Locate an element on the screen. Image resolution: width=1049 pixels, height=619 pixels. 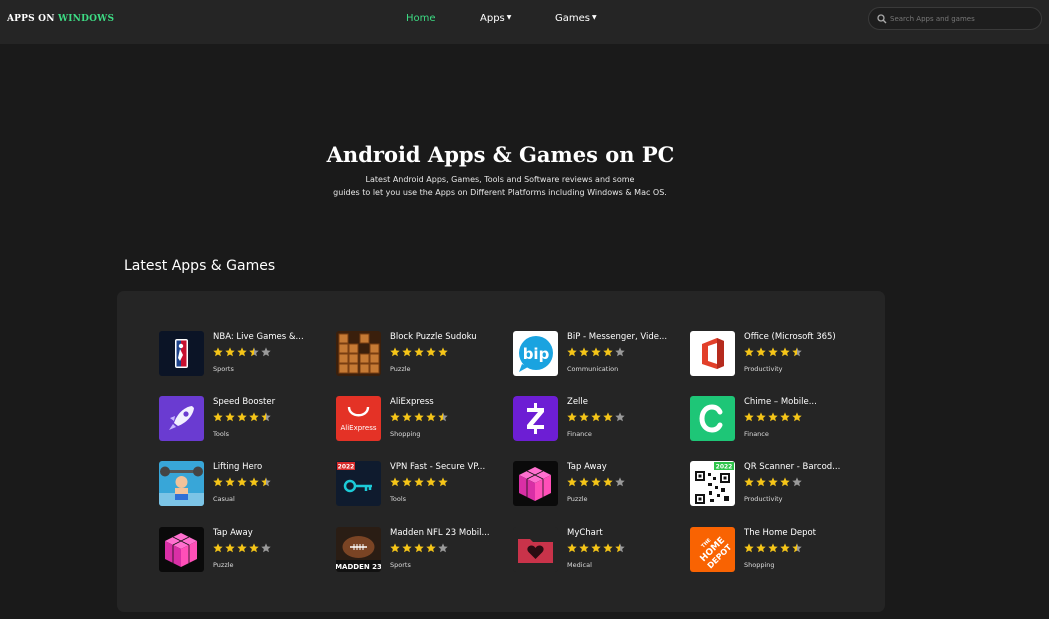
app-card: Office (Microsoft 365) Productivity is located at coordinates (775, 355).